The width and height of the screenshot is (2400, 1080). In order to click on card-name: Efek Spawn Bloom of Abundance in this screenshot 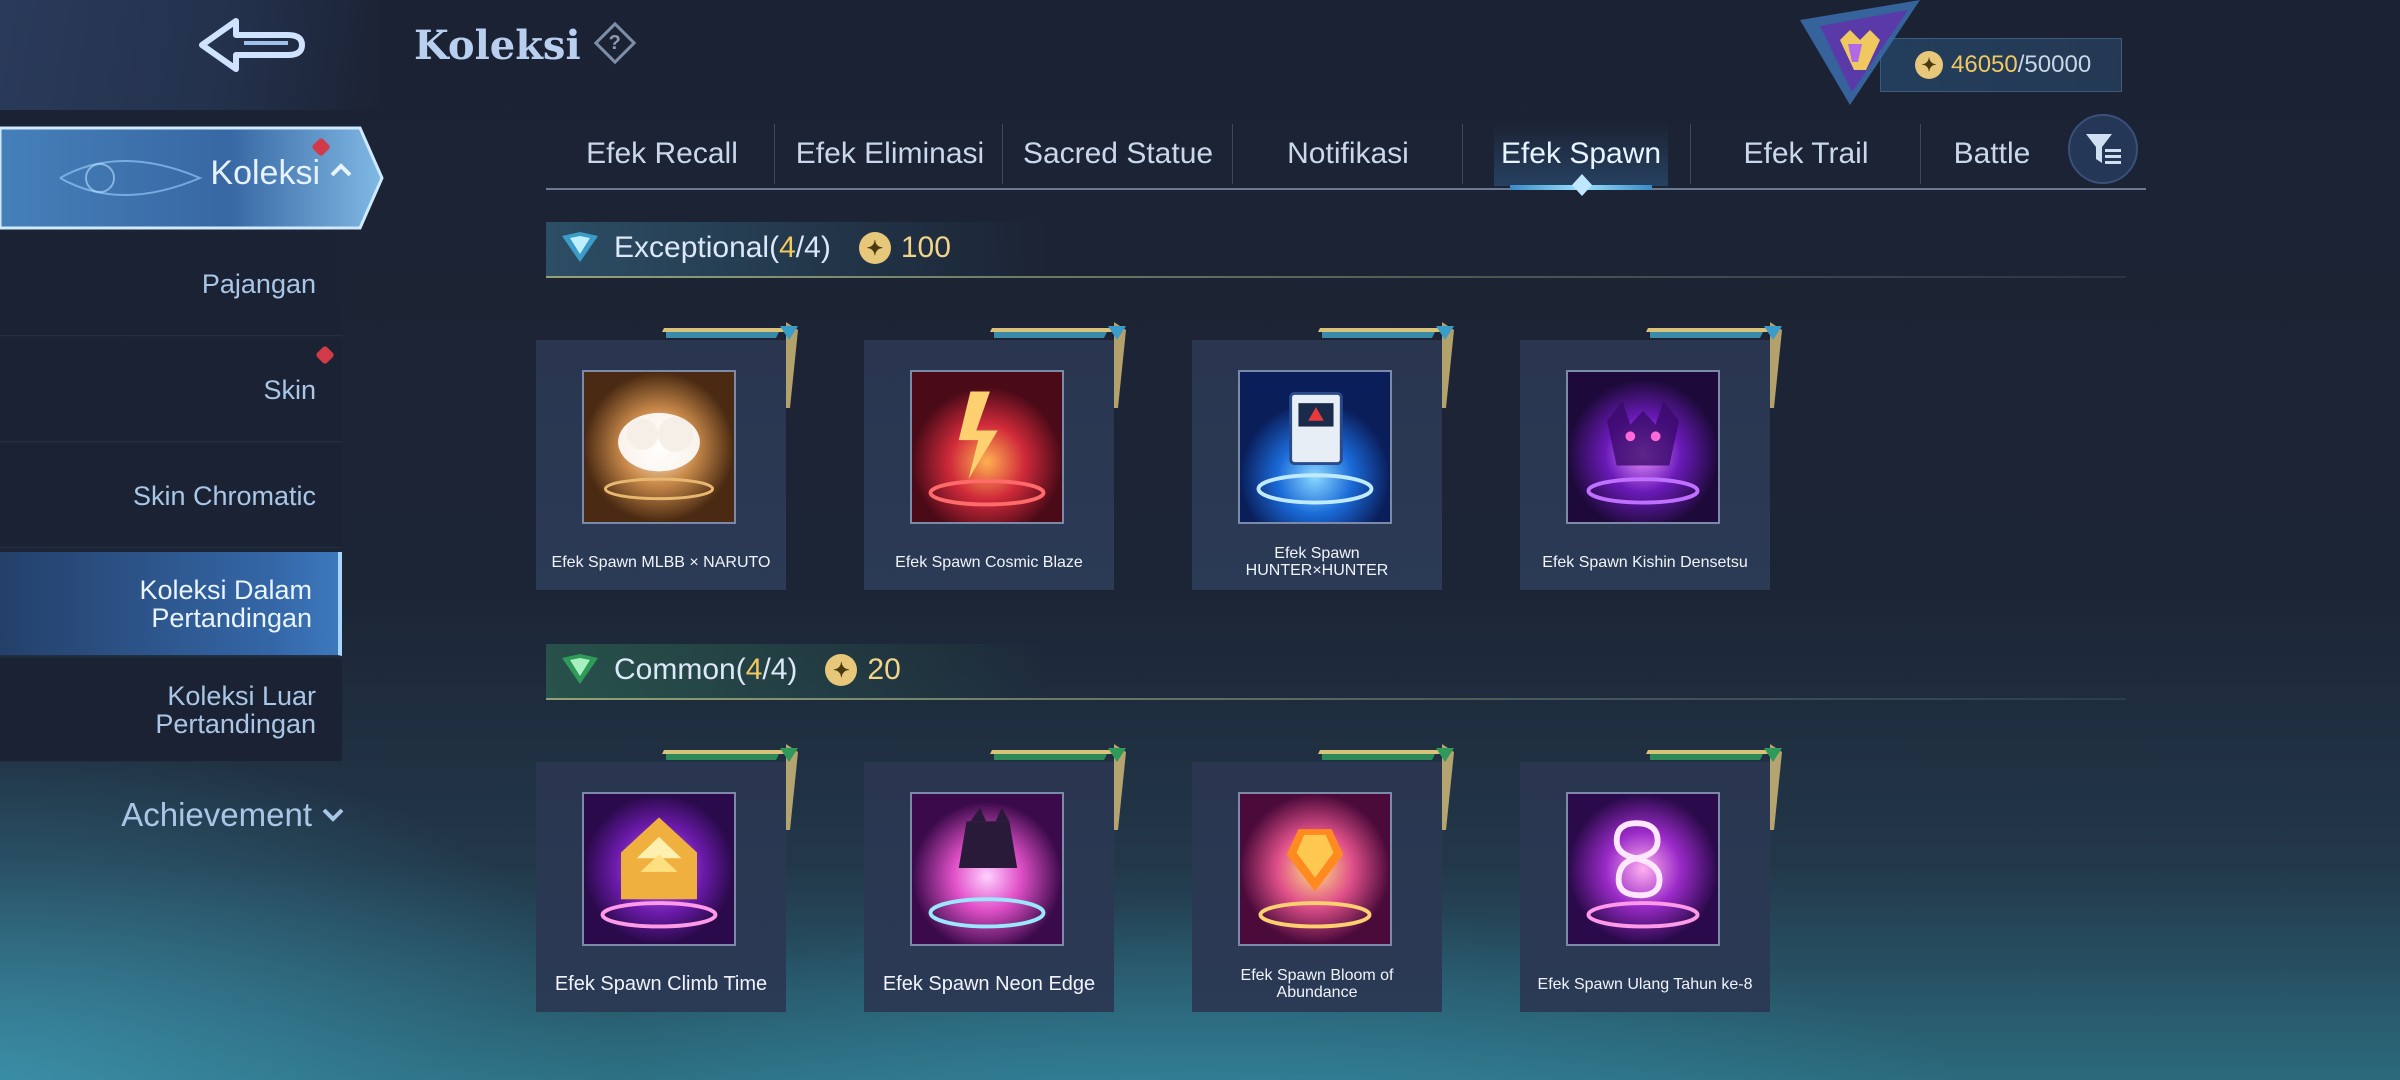, I will do `click(1317, 984)`.